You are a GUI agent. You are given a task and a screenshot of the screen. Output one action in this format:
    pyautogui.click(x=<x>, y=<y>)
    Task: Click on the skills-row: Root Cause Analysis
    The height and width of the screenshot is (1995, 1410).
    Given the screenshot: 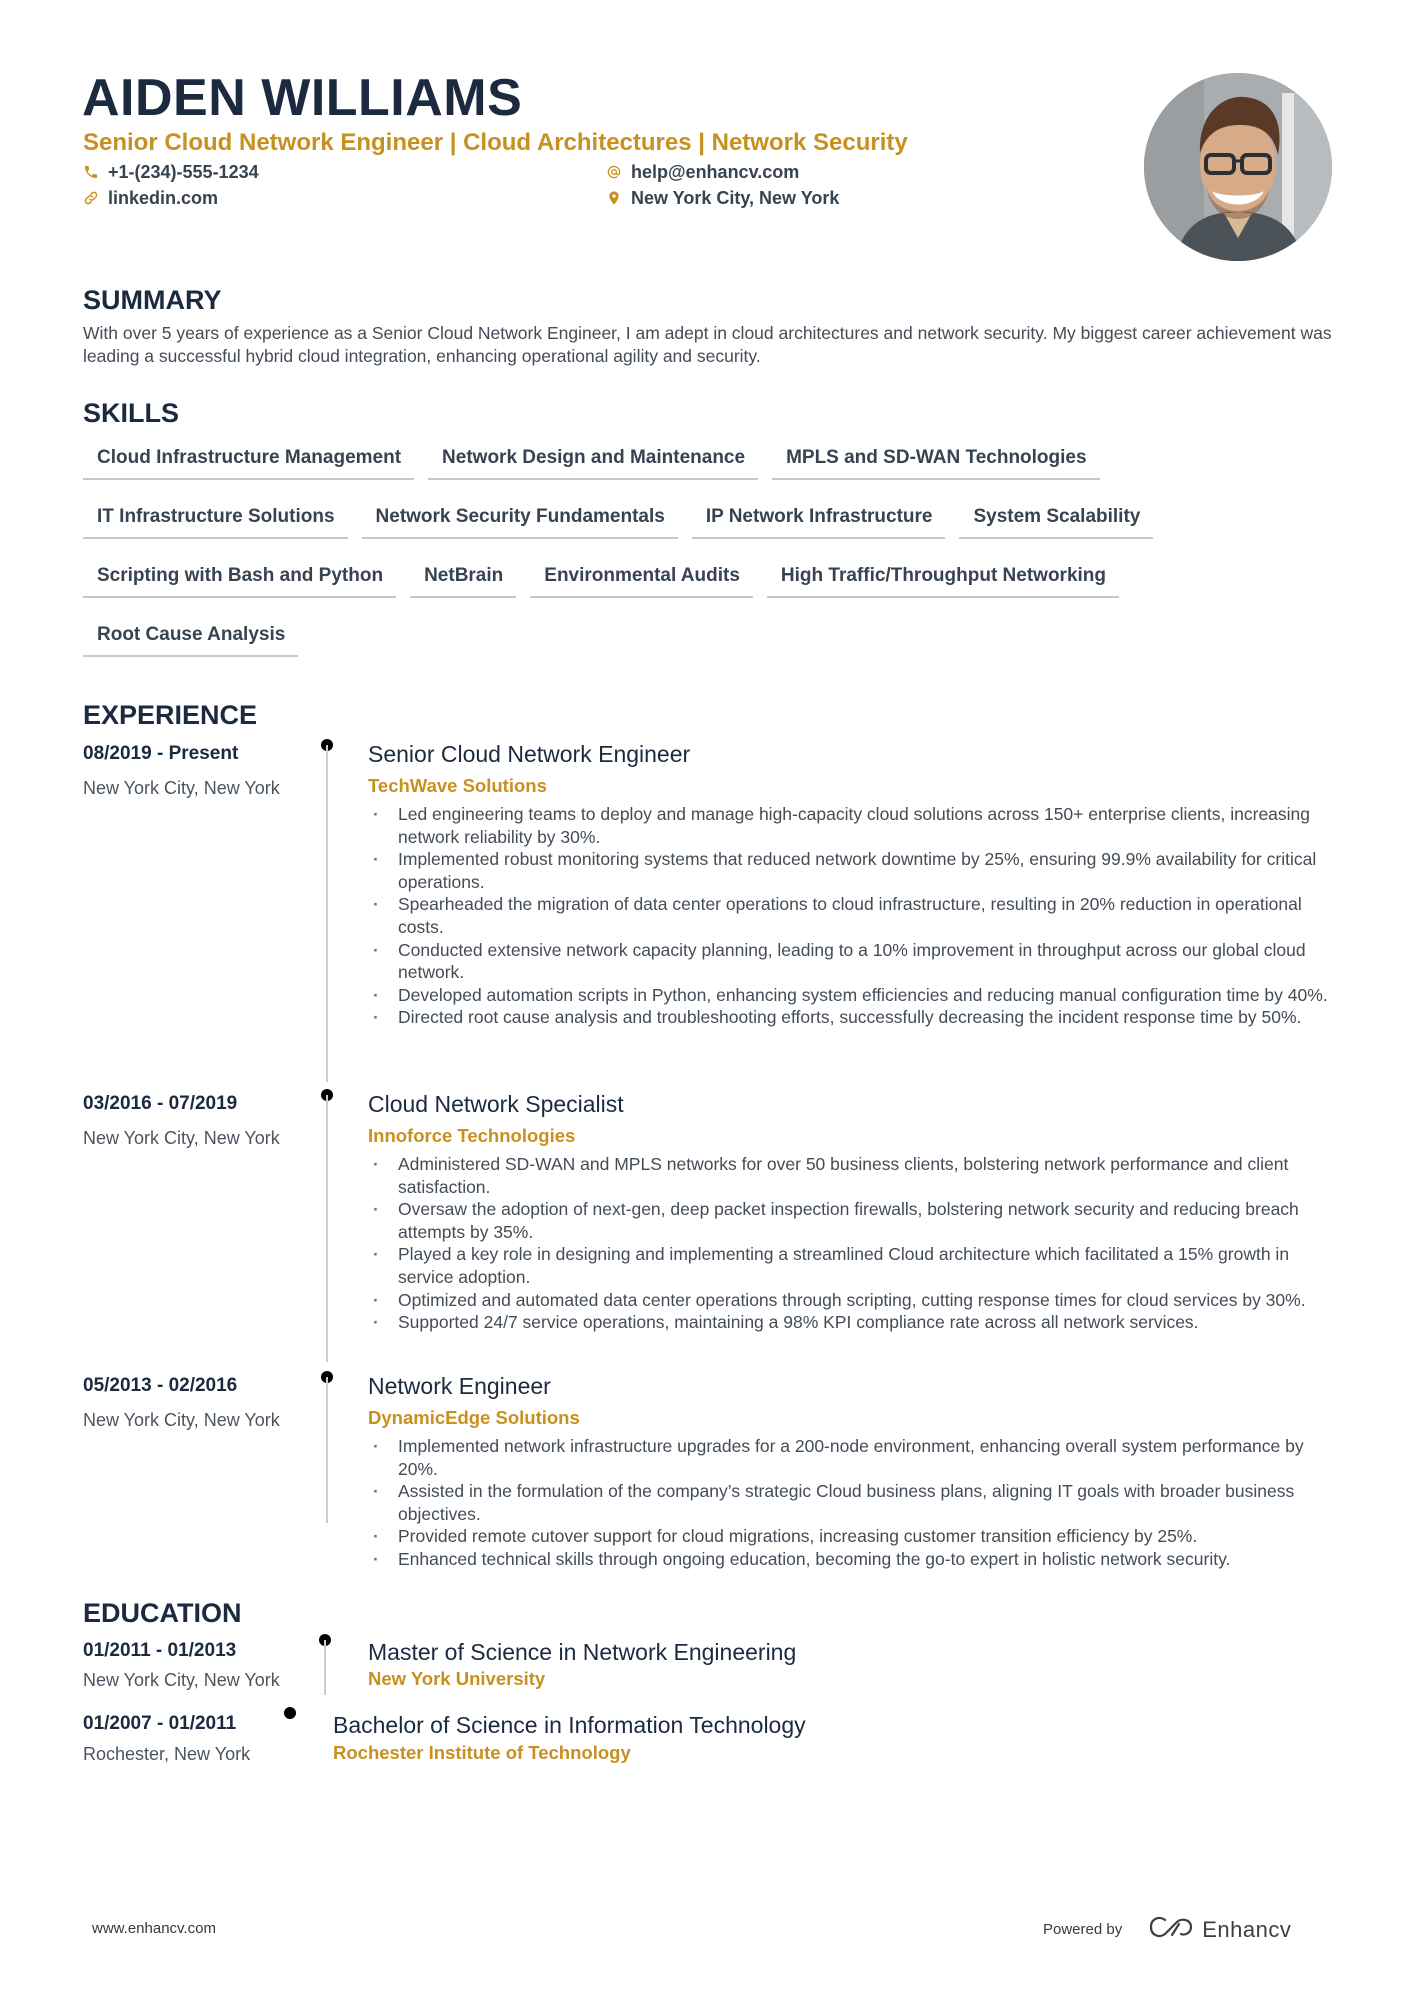 What is the action you would take?
    pyautogui.click(x=683, y=644)
    